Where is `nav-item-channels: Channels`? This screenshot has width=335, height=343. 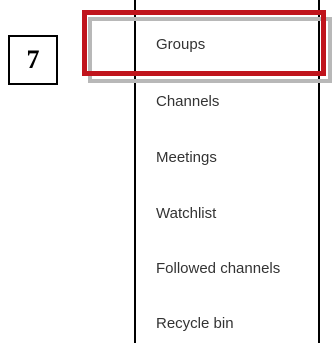 nav-item-channels: Channels is located at coordinates (187, 101).